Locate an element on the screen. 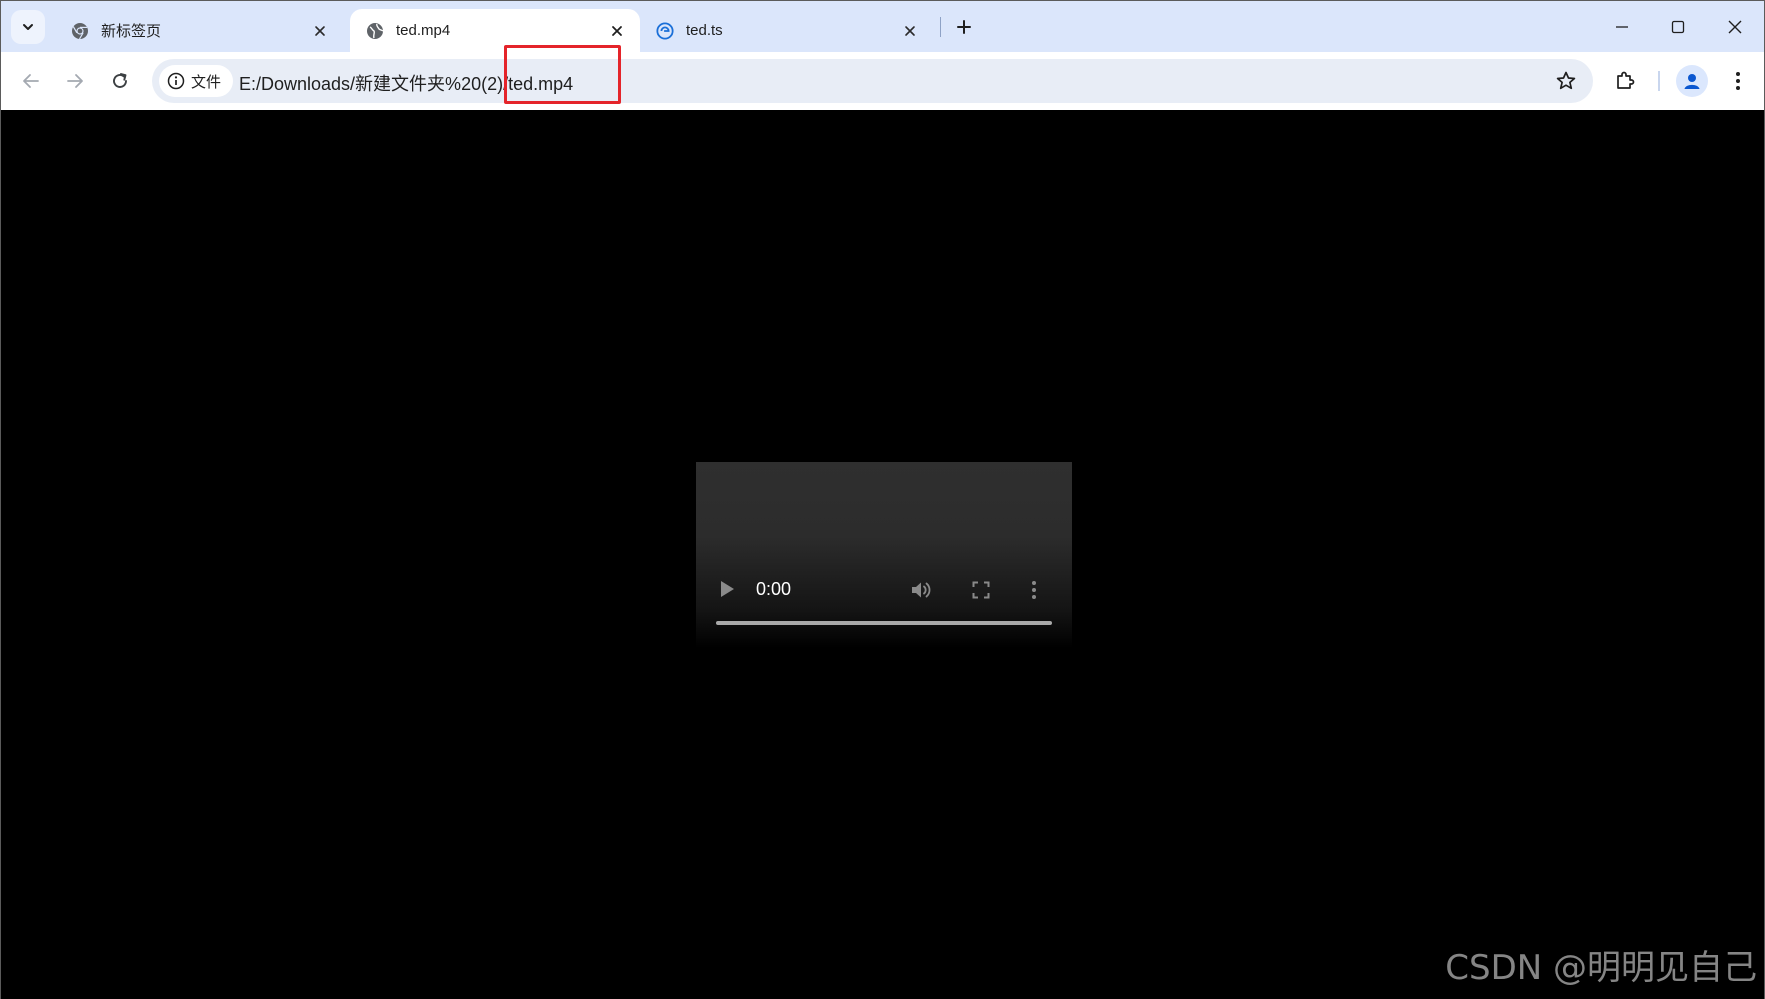 The width and height of the screenshot is (1765, 999). site-info-chip: 文件 is located at coordinates (196, 81).